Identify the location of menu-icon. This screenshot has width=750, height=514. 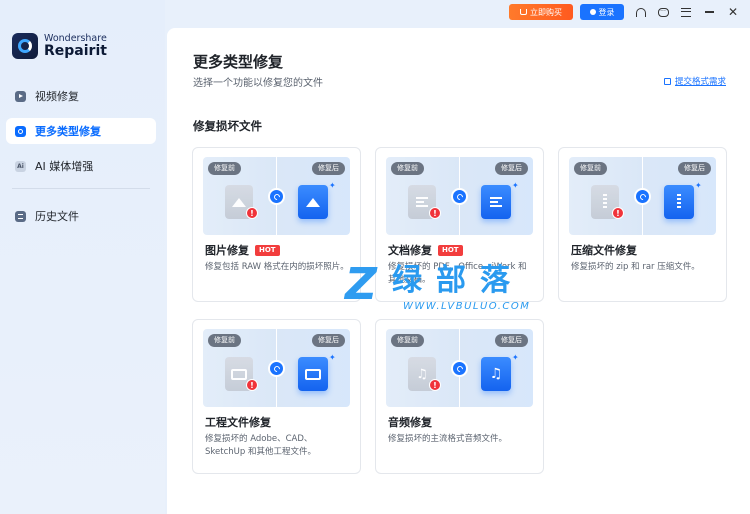
(686, 12).